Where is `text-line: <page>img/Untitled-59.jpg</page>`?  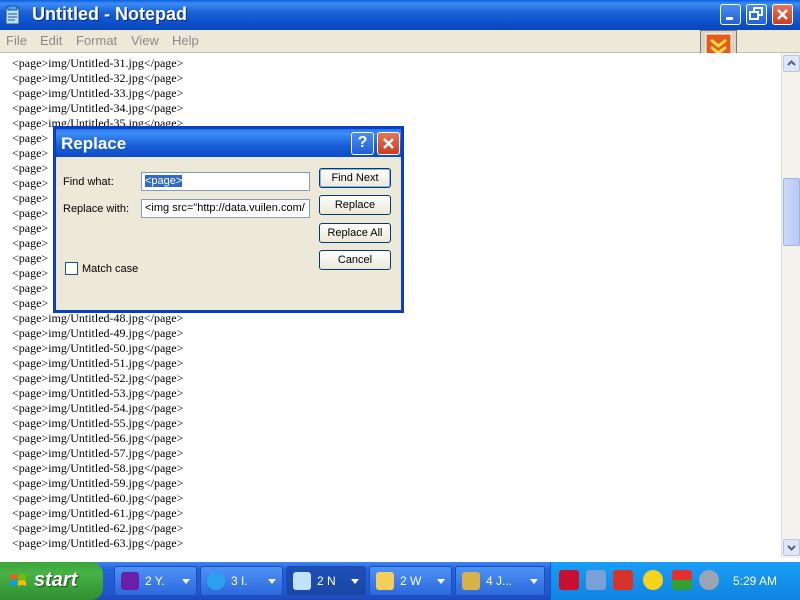
text-line: <page>img/Untitled-59.jpg</page> is located at coordinates (98, 483).